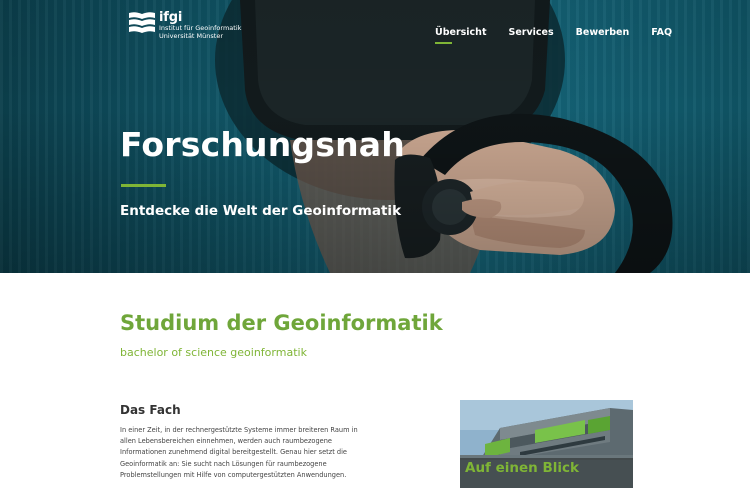 The width and height of the screenshot is (750, 488). I want to click on nav-item-bewerben: Bewerben, so click(603, 32).